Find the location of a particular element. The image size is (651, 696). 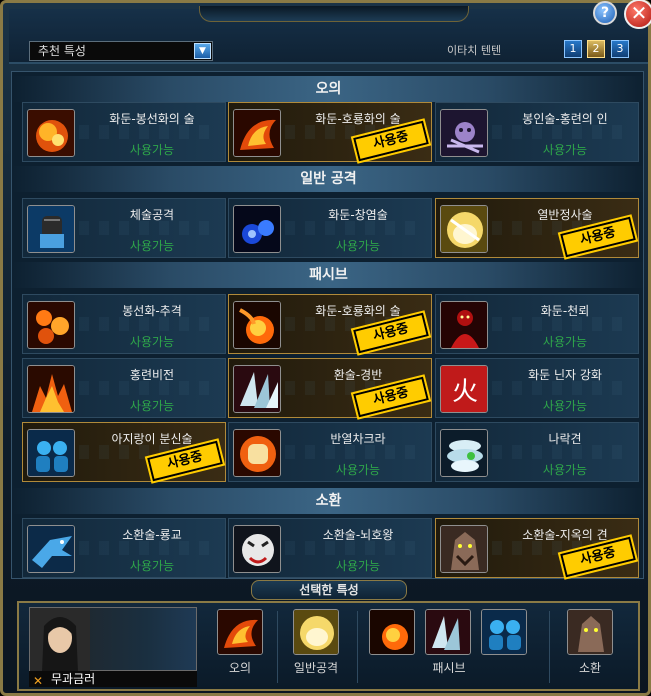

skill-name: 화둔-창염술 is located at coordinates (358, 215).